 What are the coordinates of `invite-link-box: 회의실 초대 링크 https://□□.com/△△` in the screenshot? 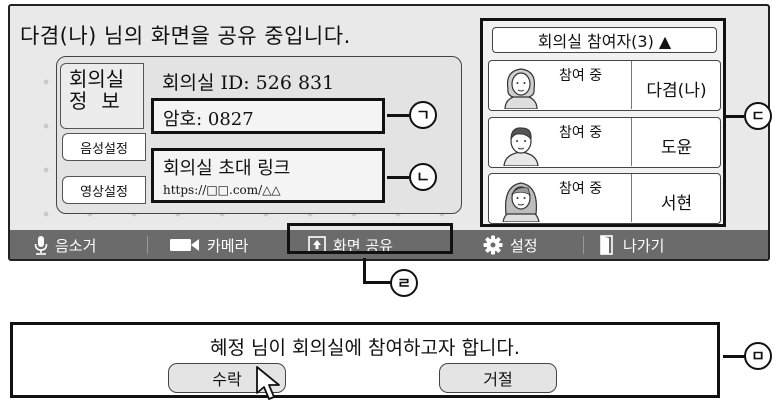 It's located at (268, 175).